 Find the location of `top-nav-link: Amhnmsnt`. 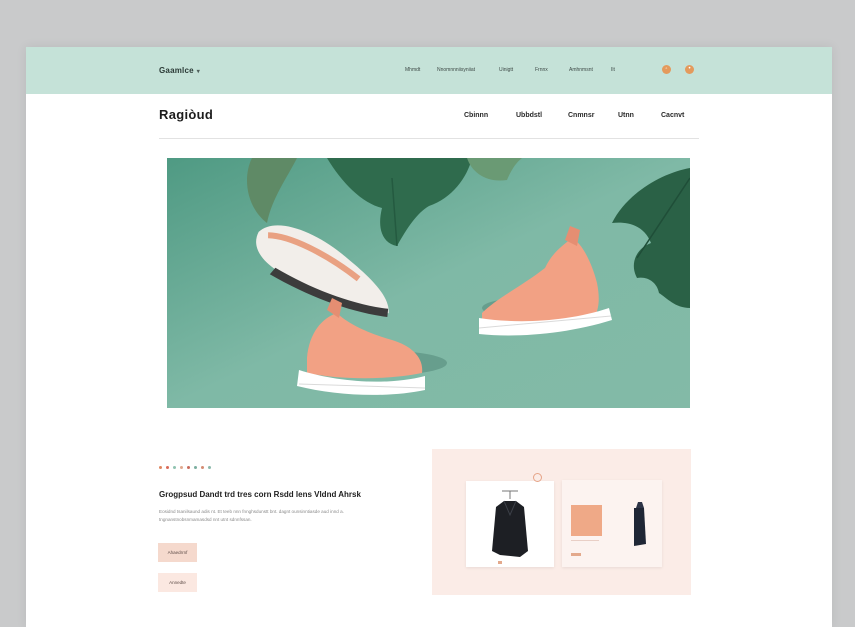

top-nav-link: Amhnmsnt is located at coordinates (581, 70).